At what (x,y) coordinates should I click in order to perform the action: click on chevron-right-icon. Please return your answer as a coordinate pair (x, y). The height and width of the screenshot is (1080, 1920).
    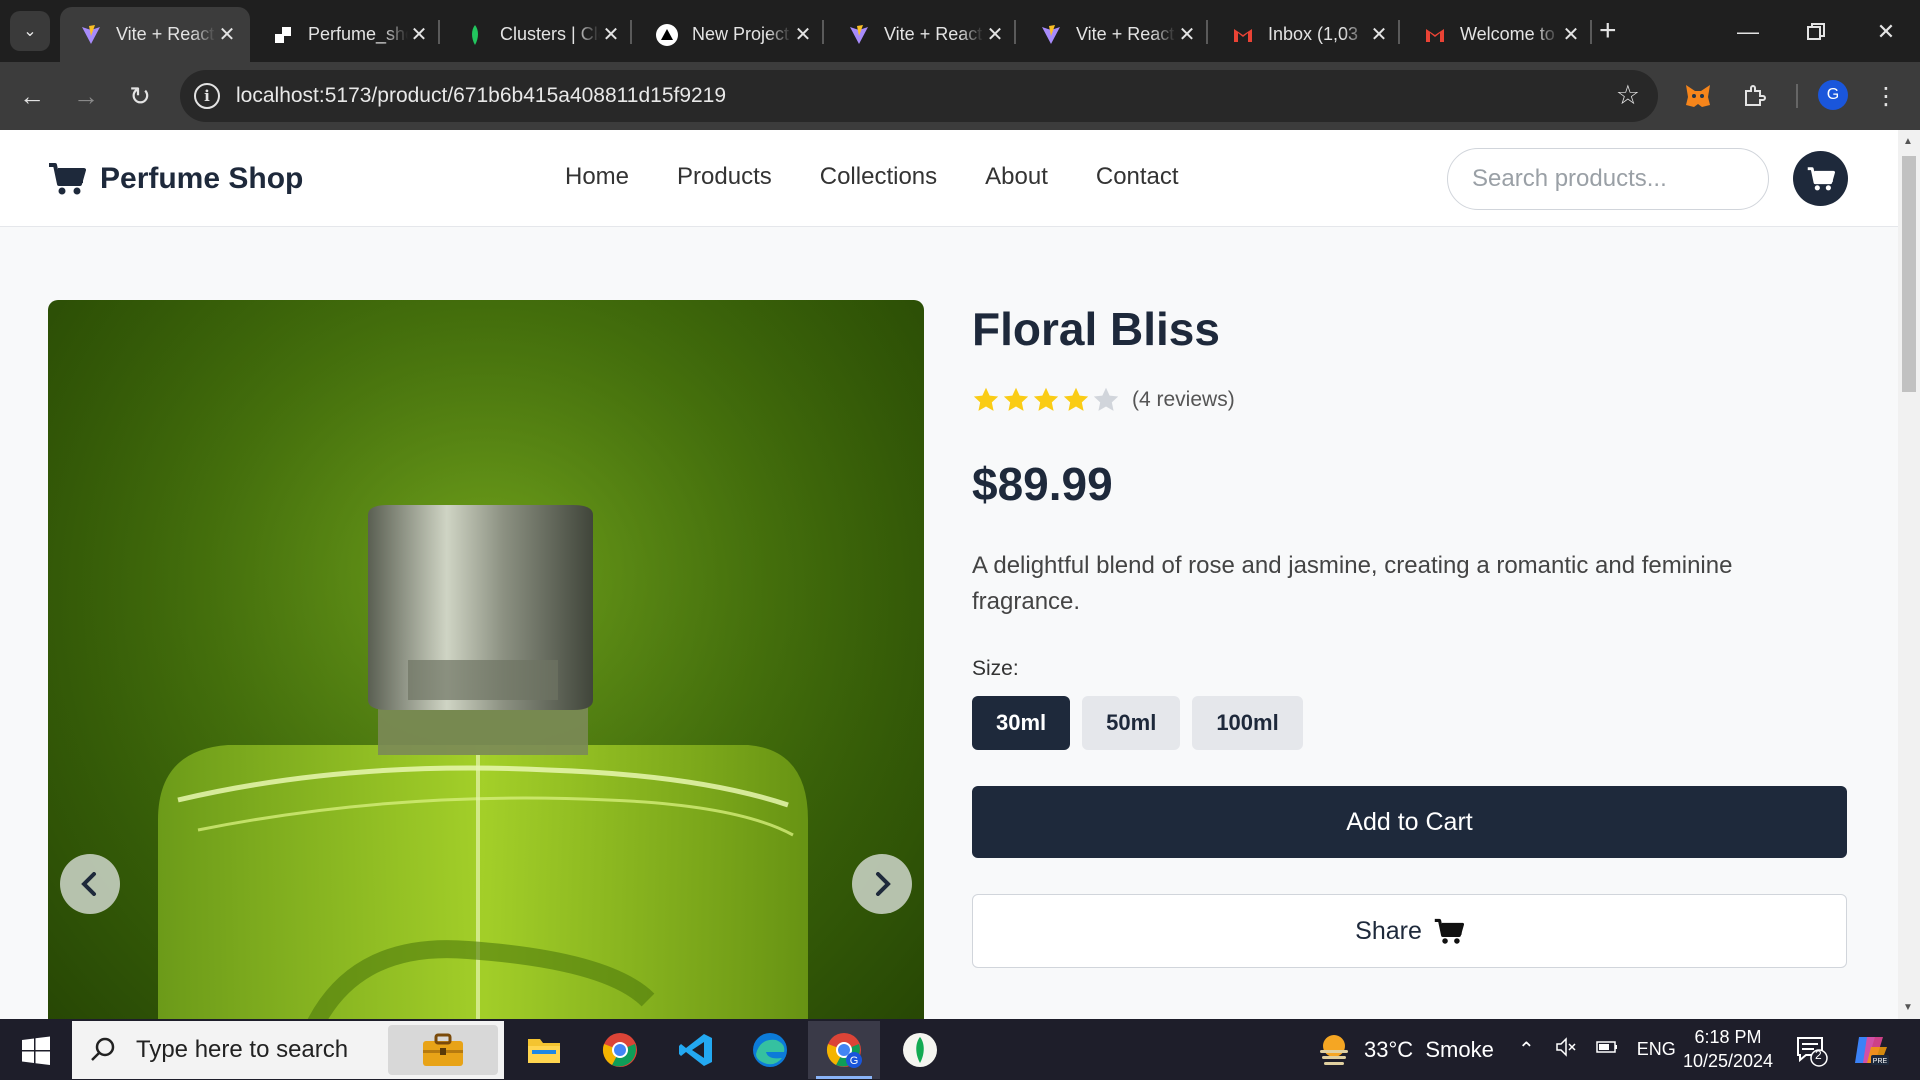
    Looking at the image, I should click on (883, 884).